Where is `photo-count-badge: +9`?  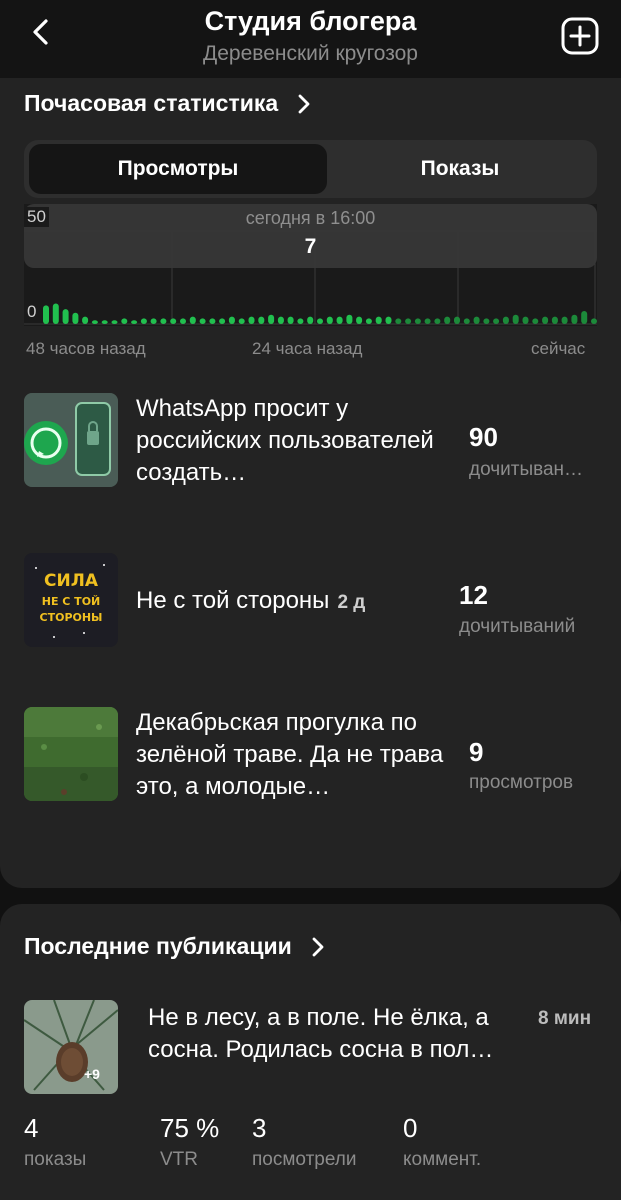
photo-count-badge: +9 is located at coordinates (92, 1074).